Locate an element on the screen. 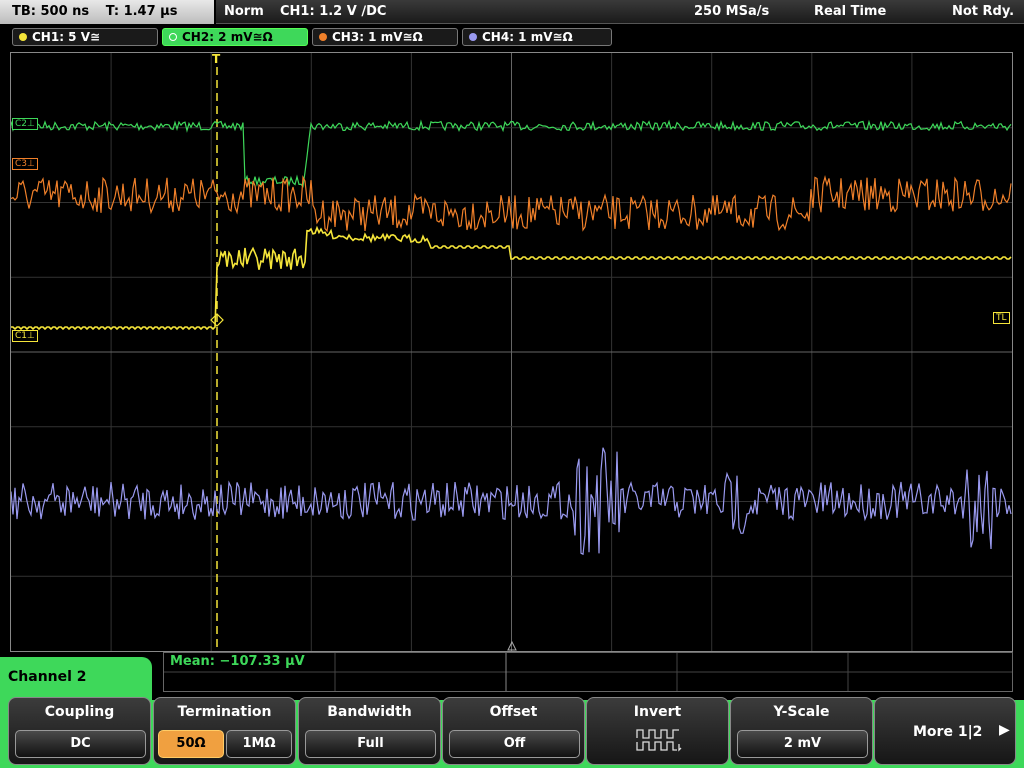 The image size is (1024, 768). ch1-color-dot is located at coordinates (23, 37).